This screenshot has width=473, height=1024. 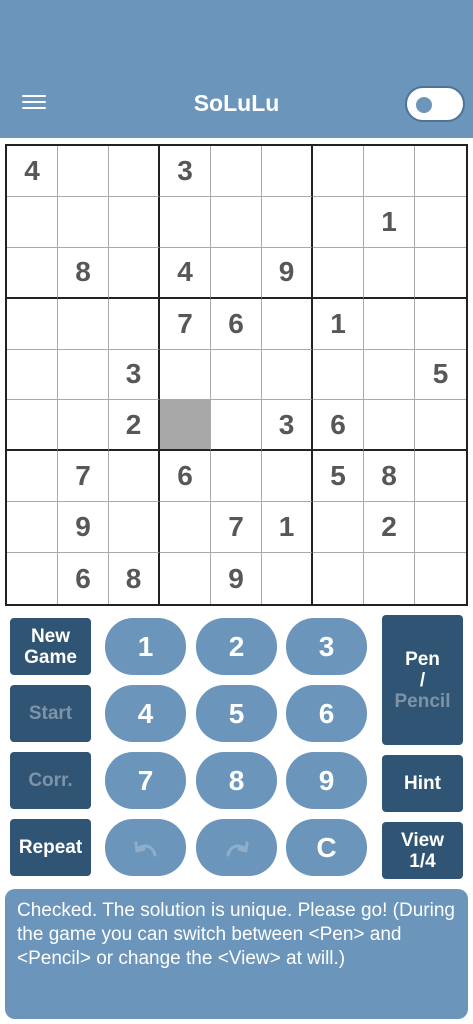 What do you see at coordinates (435, 104) in the screenshot?
I see `theme-toggle` at bounding box center [435, 104].